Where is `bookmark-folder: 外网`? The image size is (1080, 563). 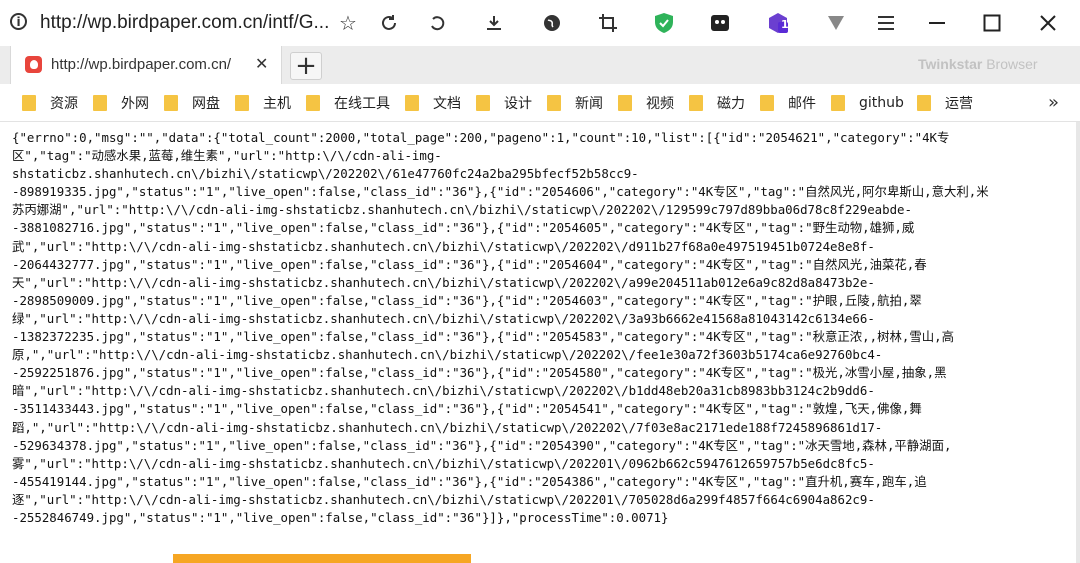
bookmark-folder: 外网 is located at coordinates (121, 103).